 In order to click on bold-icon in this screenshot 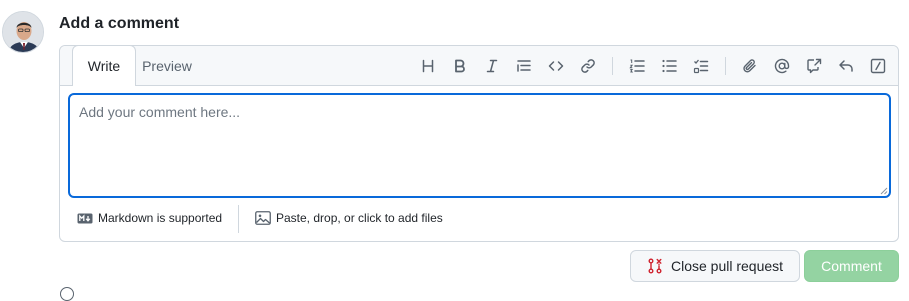, I will do `click(460, 66)`.